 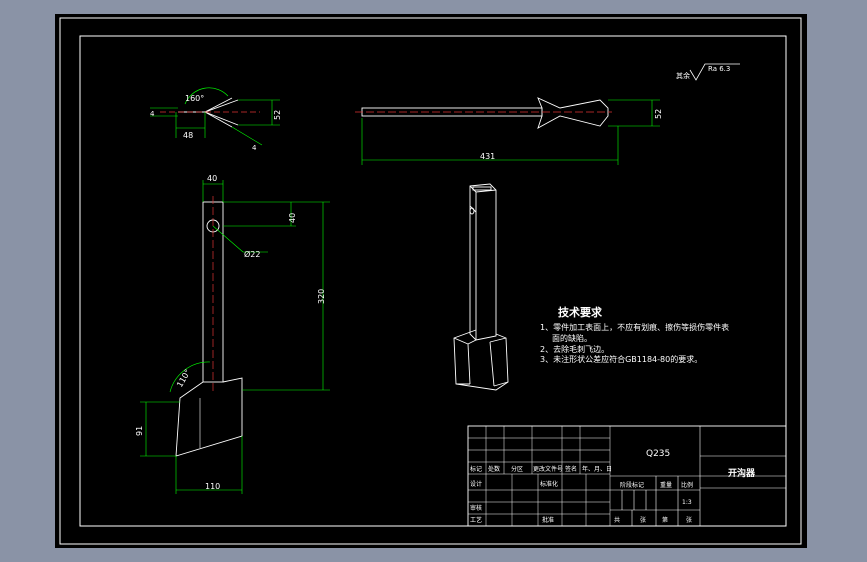 I want to click on dim-blade-thickness: 4, so click(x=254, y=148).